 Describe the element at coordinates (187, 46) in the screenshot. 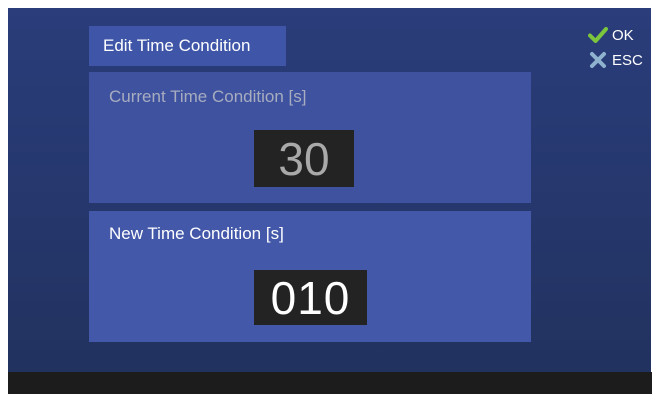

I see `dialog-title: Edit Time Condition` at that location.